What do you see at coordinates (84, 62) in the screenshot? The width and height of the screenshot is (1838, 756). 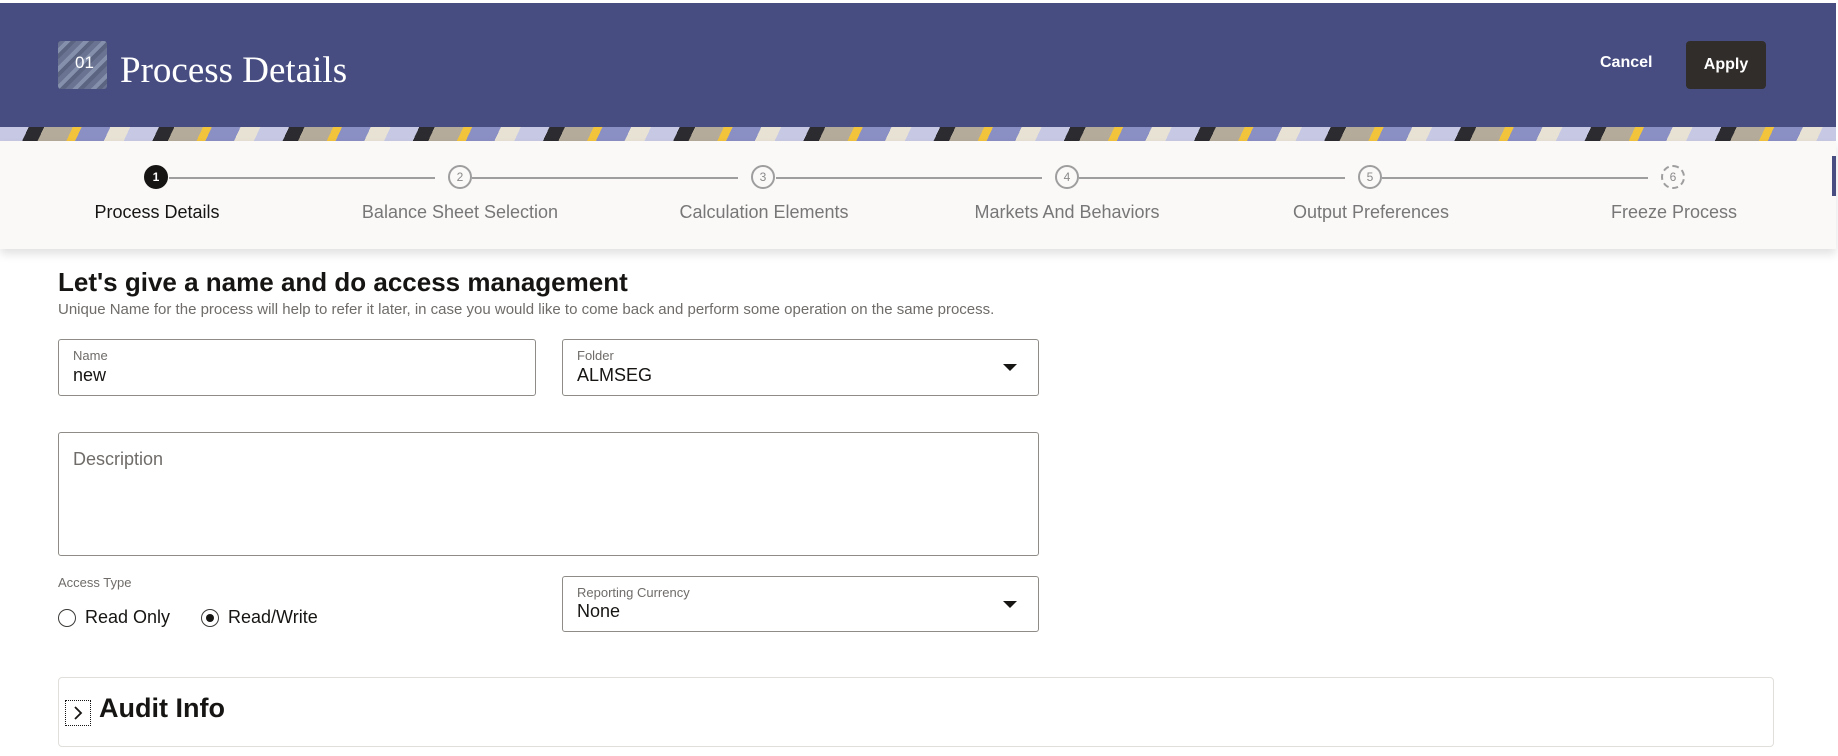 I see `step-badge-number: 01` at bounding box center [84, 62].